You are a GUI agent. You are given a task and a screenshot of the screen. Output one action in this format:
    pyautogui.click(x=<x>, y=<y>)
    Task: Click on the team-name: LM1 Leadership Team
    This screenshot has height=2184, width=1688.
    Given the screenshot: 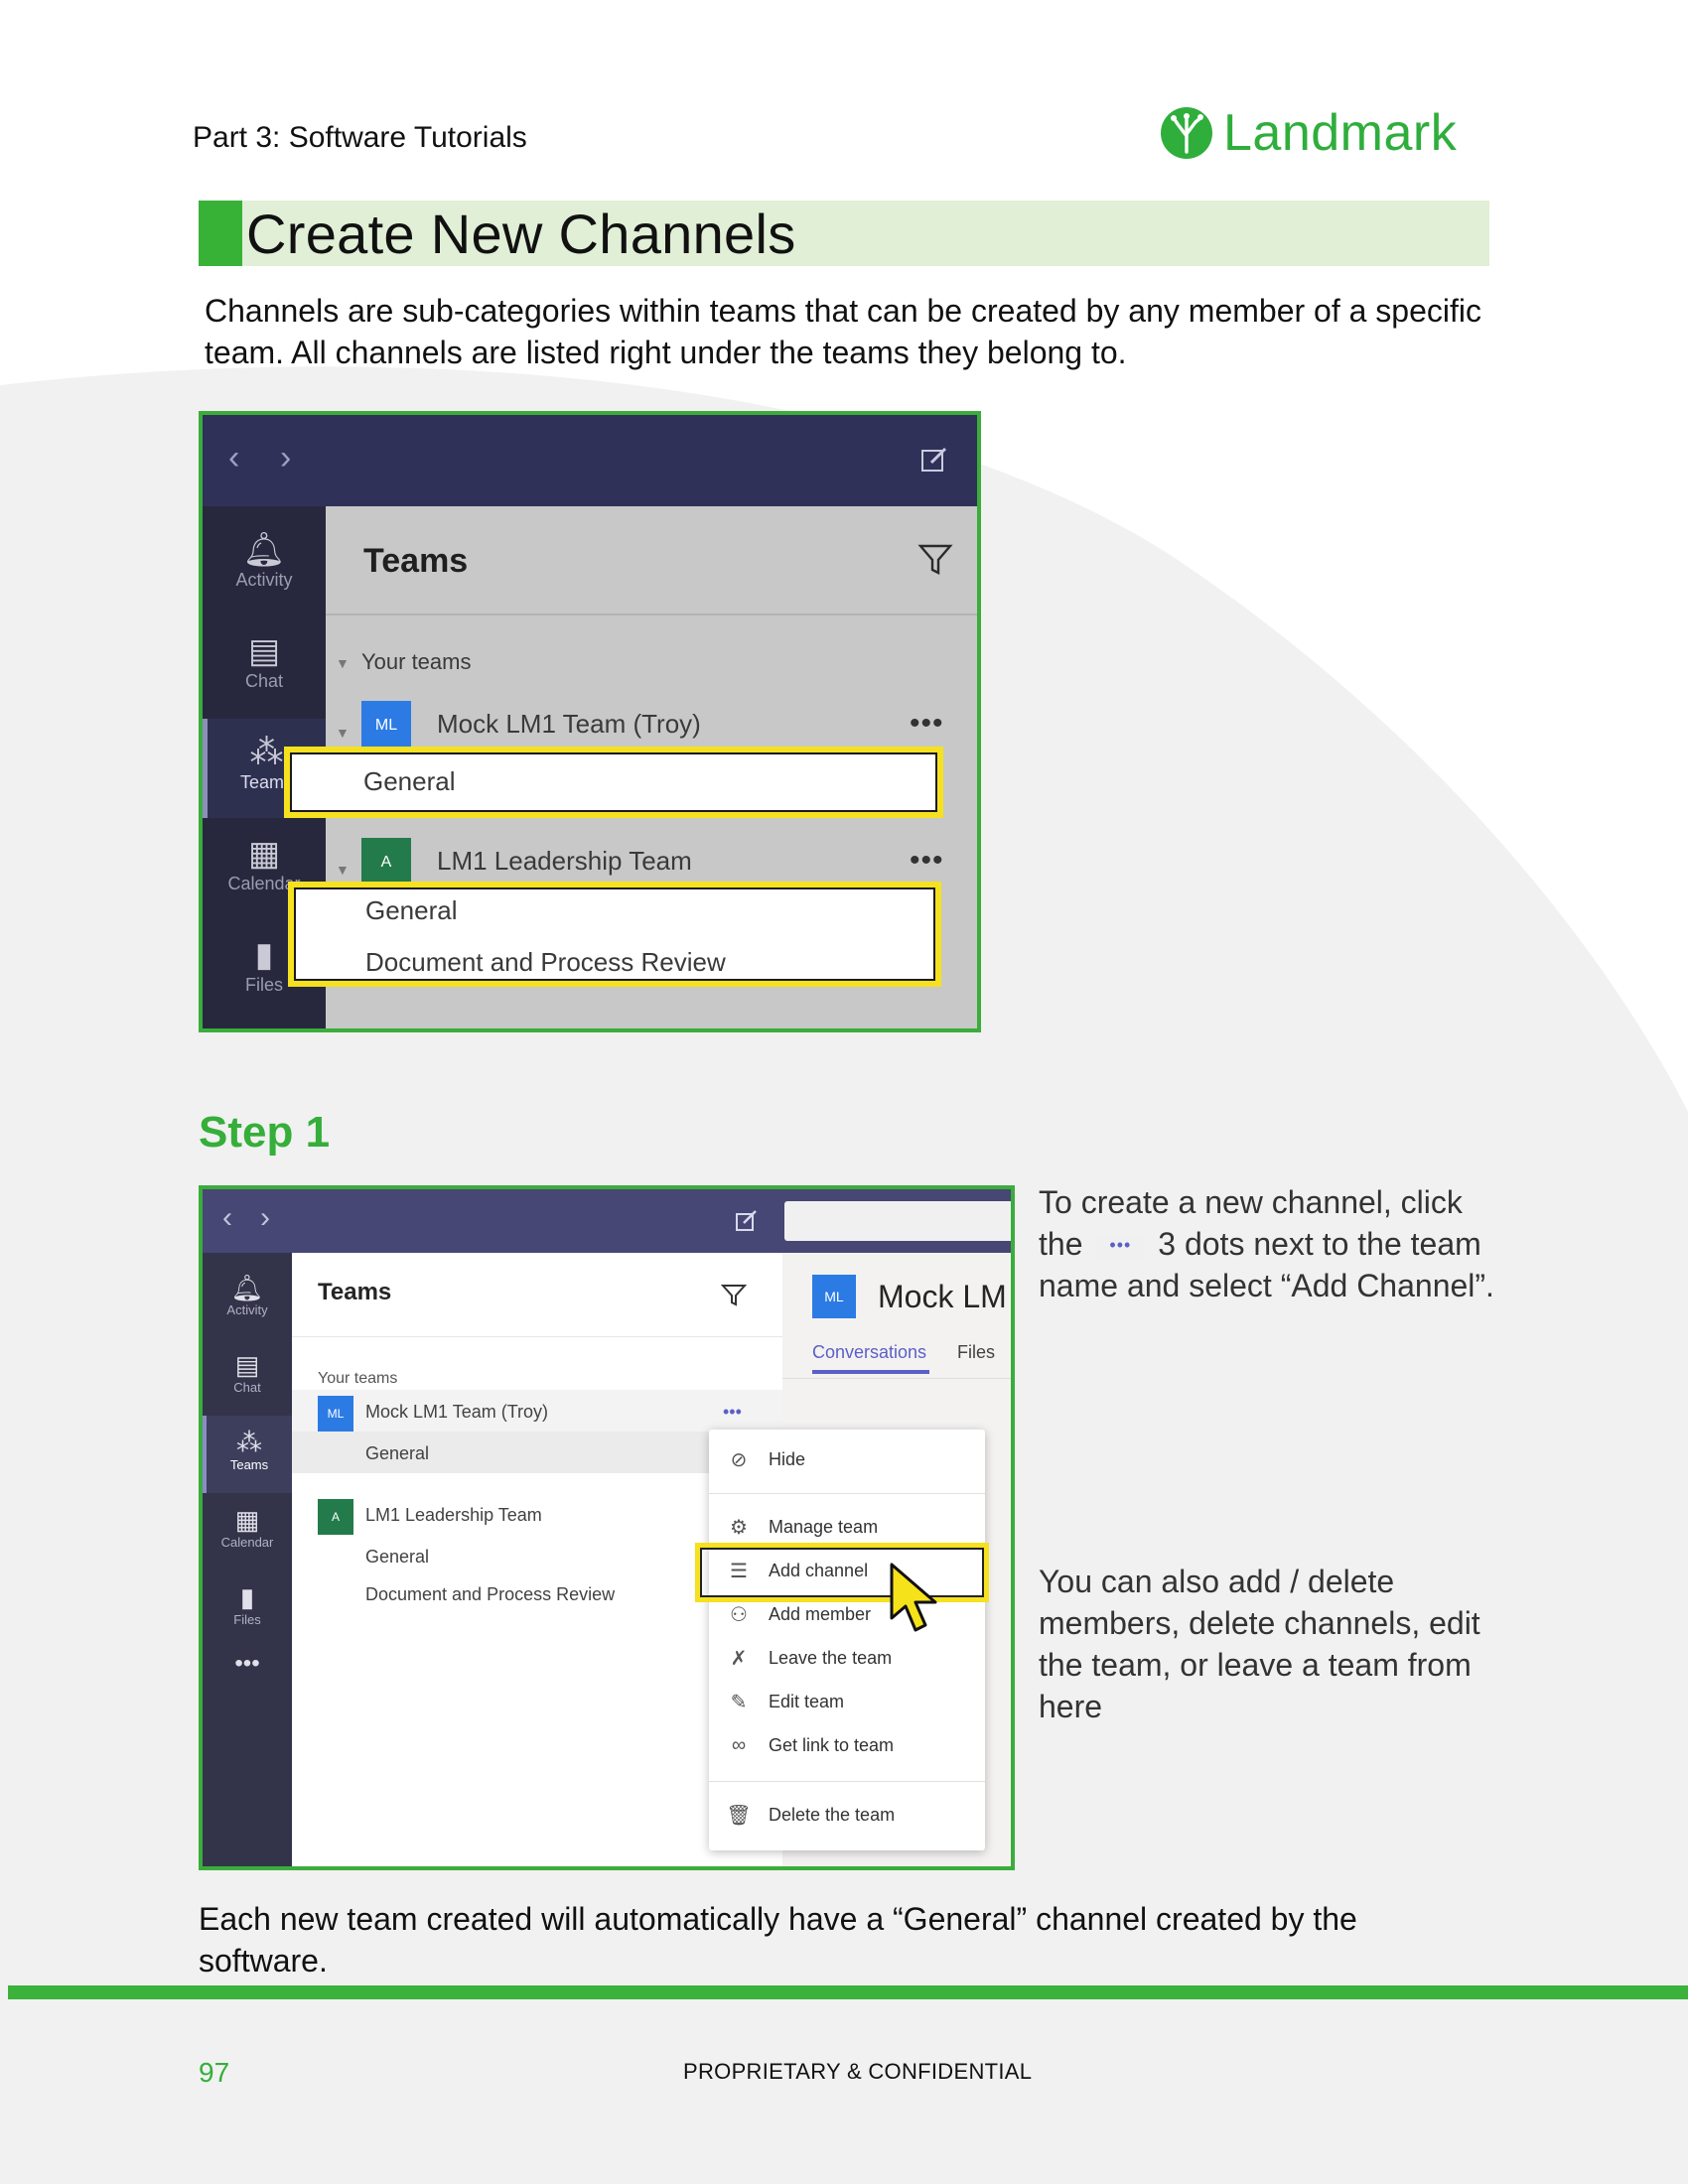 What is the action you would take?
    pyautogui.click(x=564, y=861)
    